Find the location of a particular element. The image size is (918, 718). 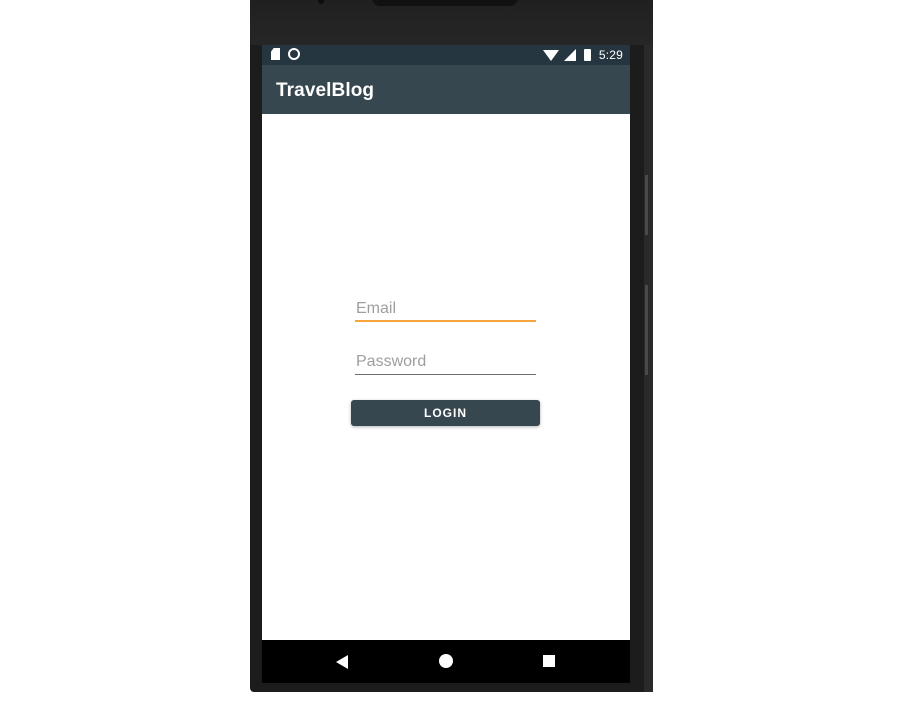

home-icon is located at coordinates (446, 661).